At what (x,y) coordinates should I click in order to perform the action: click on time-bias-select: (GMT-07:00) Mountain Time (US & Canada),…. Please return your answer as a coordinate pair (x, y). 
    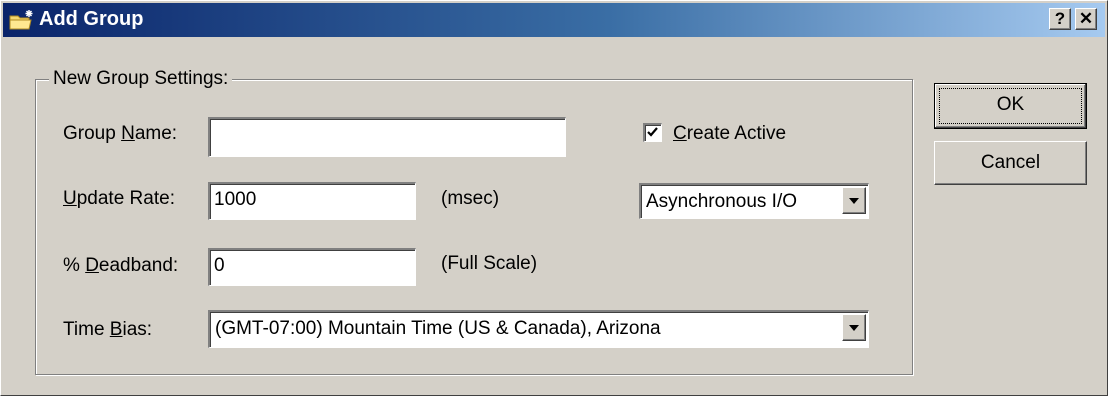
    Looking at the image, I should click on (538, 329).